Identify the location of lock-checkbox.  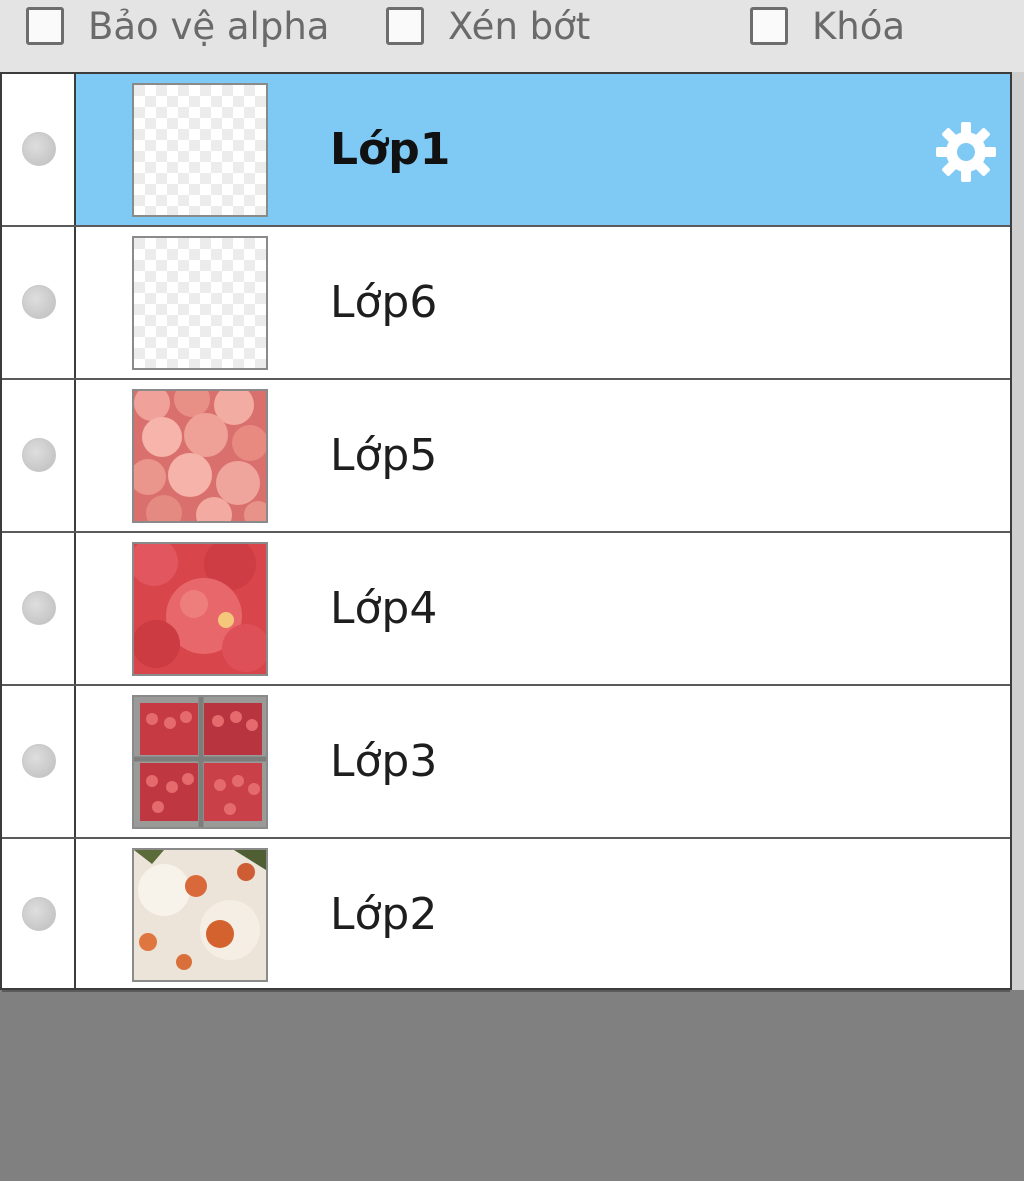
(769, 26).